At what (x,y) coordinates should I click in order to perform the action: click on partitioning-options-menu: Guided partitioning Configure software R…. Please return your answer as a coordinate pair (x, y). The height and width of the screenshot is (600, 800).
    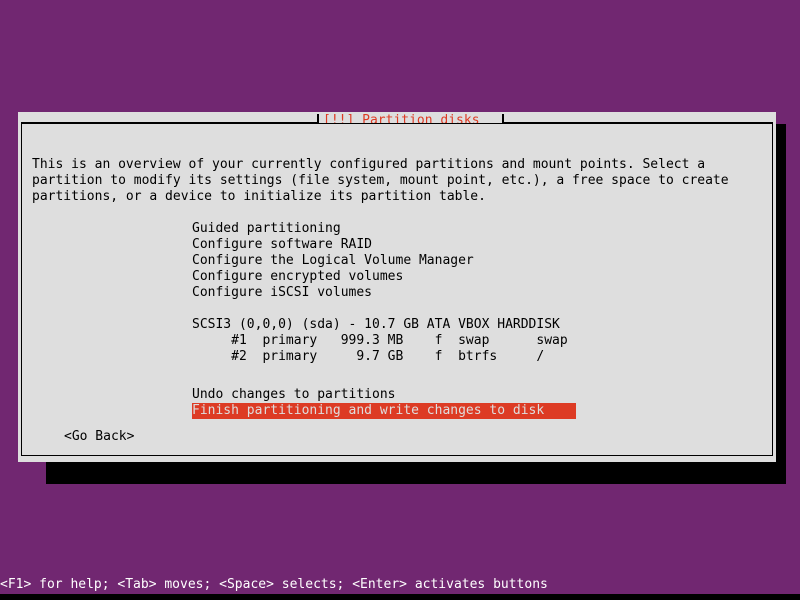
    Looking at the image, I should click on (333, 261).